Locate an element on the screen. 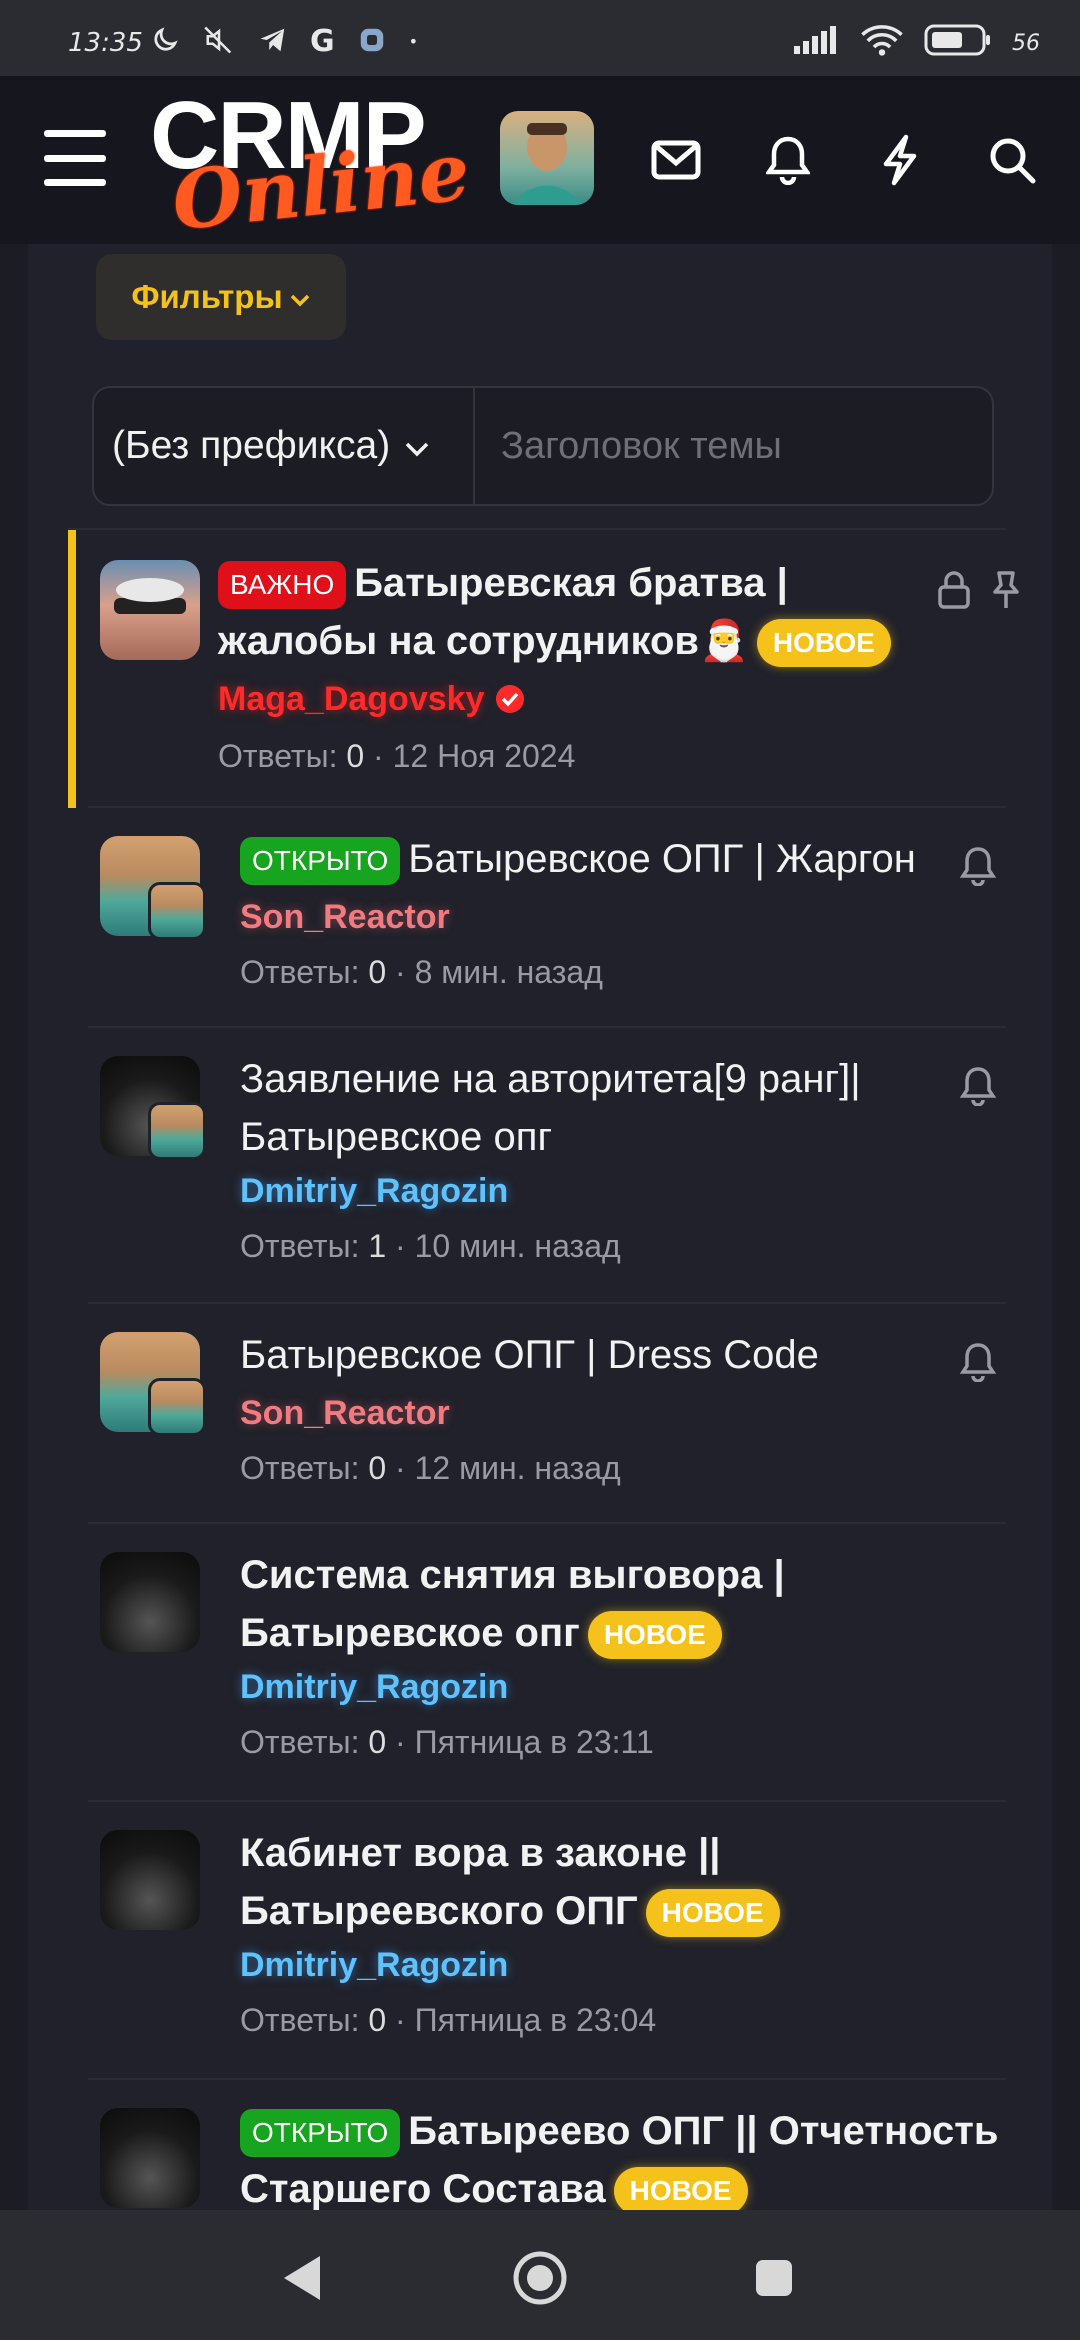 This screenshot has width=1080, height=2340. thread-meta: Ответы: 1 · 10 мин. назад is located at coordinates (430, 1246).